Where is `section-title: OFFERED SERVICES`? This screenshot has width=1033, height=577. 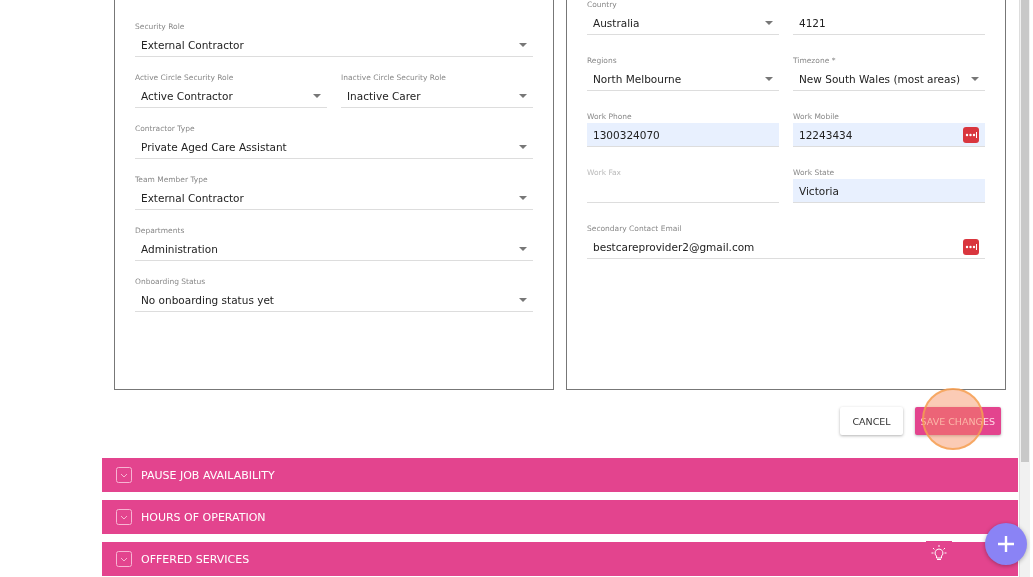
section-title: OFFERED SERVICES is located at coordinates (195, 559).